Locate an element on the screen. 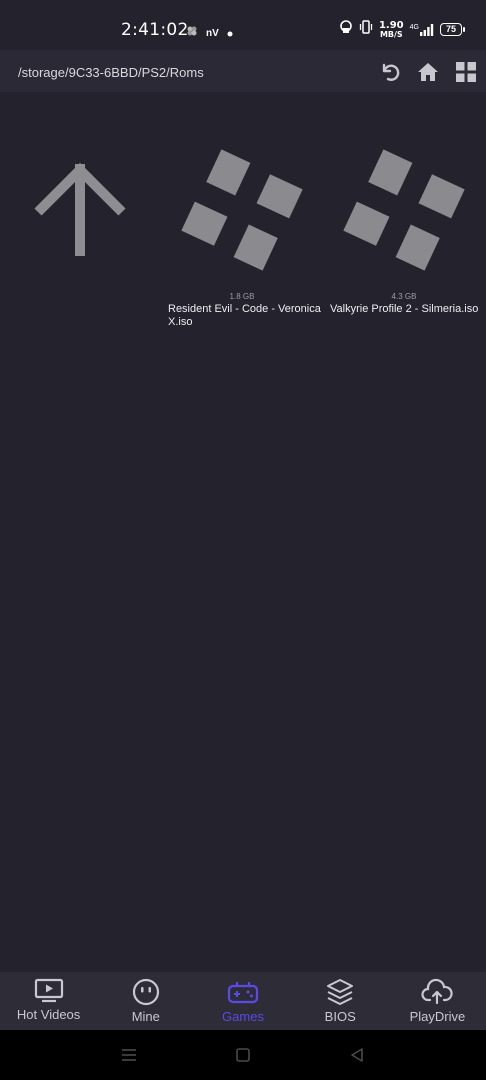  gamepad-icon is located at coordinates (243, 993).